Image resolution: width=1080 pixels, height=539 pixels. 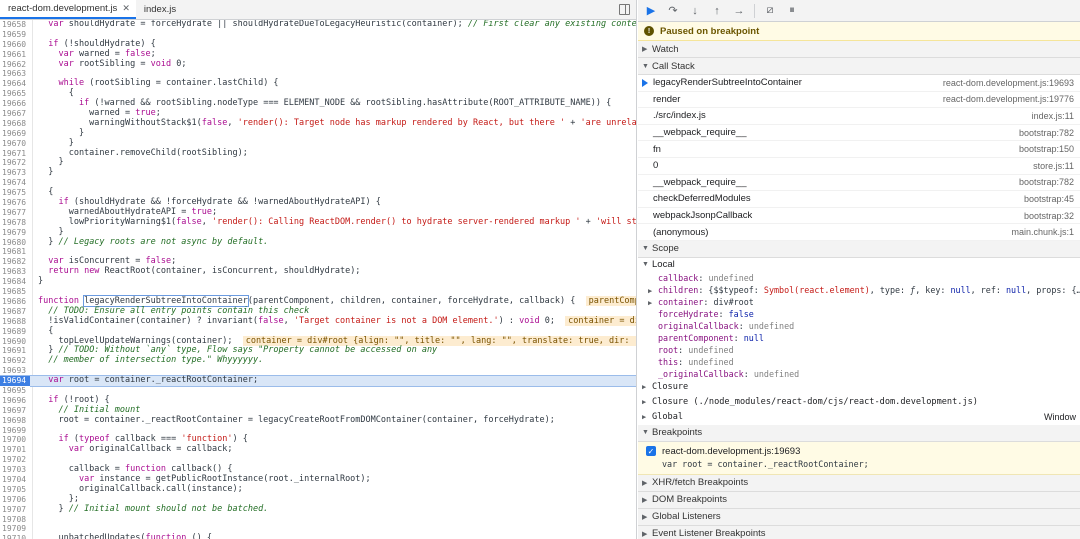 What do you see at coordinates (15, 509) in the screenshot?
I see `line-number: 19707` at bounding box center [15, 509].